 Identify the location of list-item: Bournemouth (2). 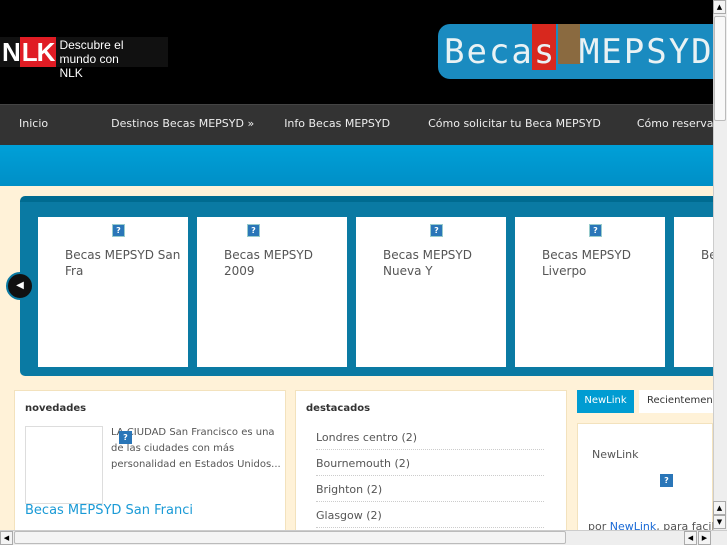
(430, 463).